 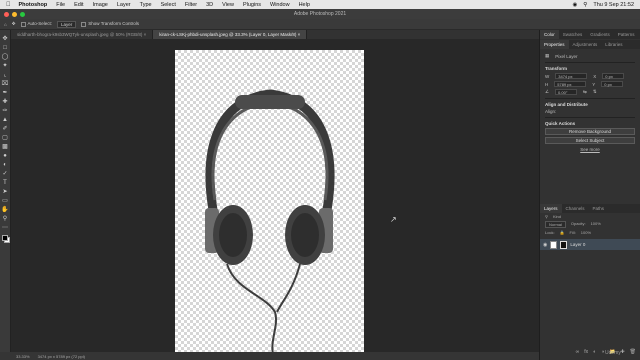 I want to click on menu-type: Type, so click(x=146, y=5).